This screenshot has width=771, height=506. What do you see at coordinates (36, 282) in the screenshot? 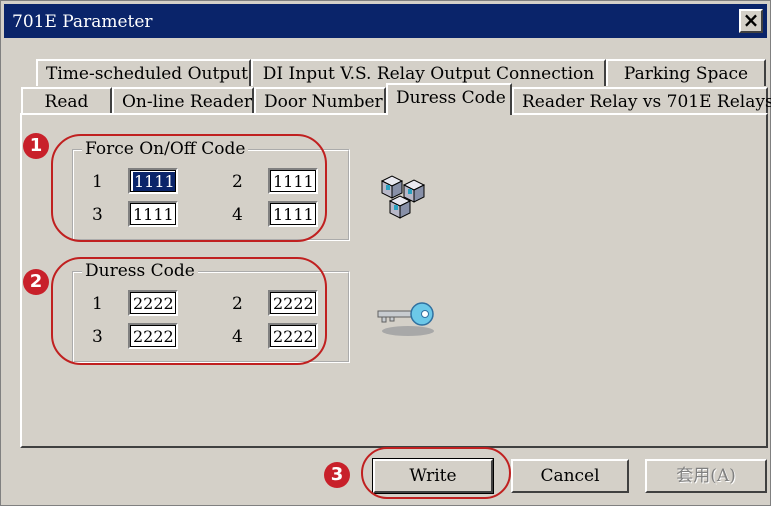
I see `annotation-badge-2: 2` at bounding box center [36, 282].